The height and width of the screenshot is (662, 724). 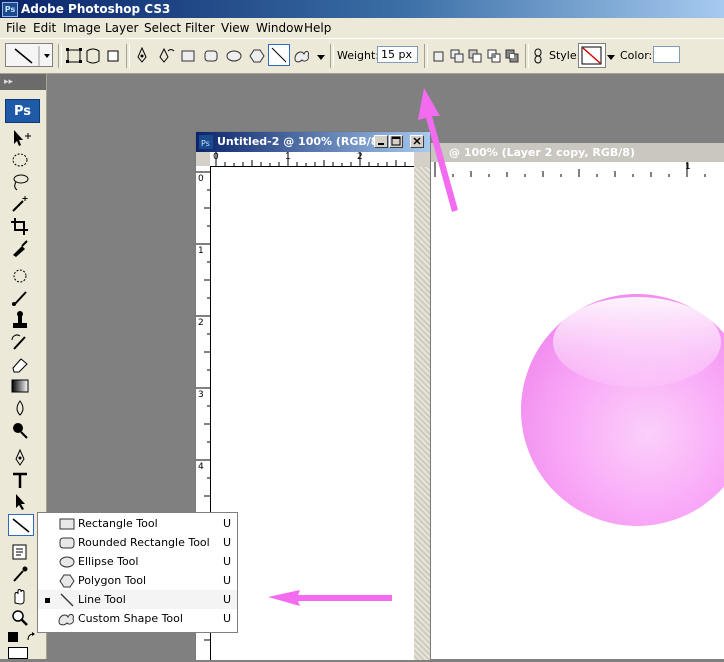 I want to click on annotation-arrow-left-icon, so click(x=330, y=598).